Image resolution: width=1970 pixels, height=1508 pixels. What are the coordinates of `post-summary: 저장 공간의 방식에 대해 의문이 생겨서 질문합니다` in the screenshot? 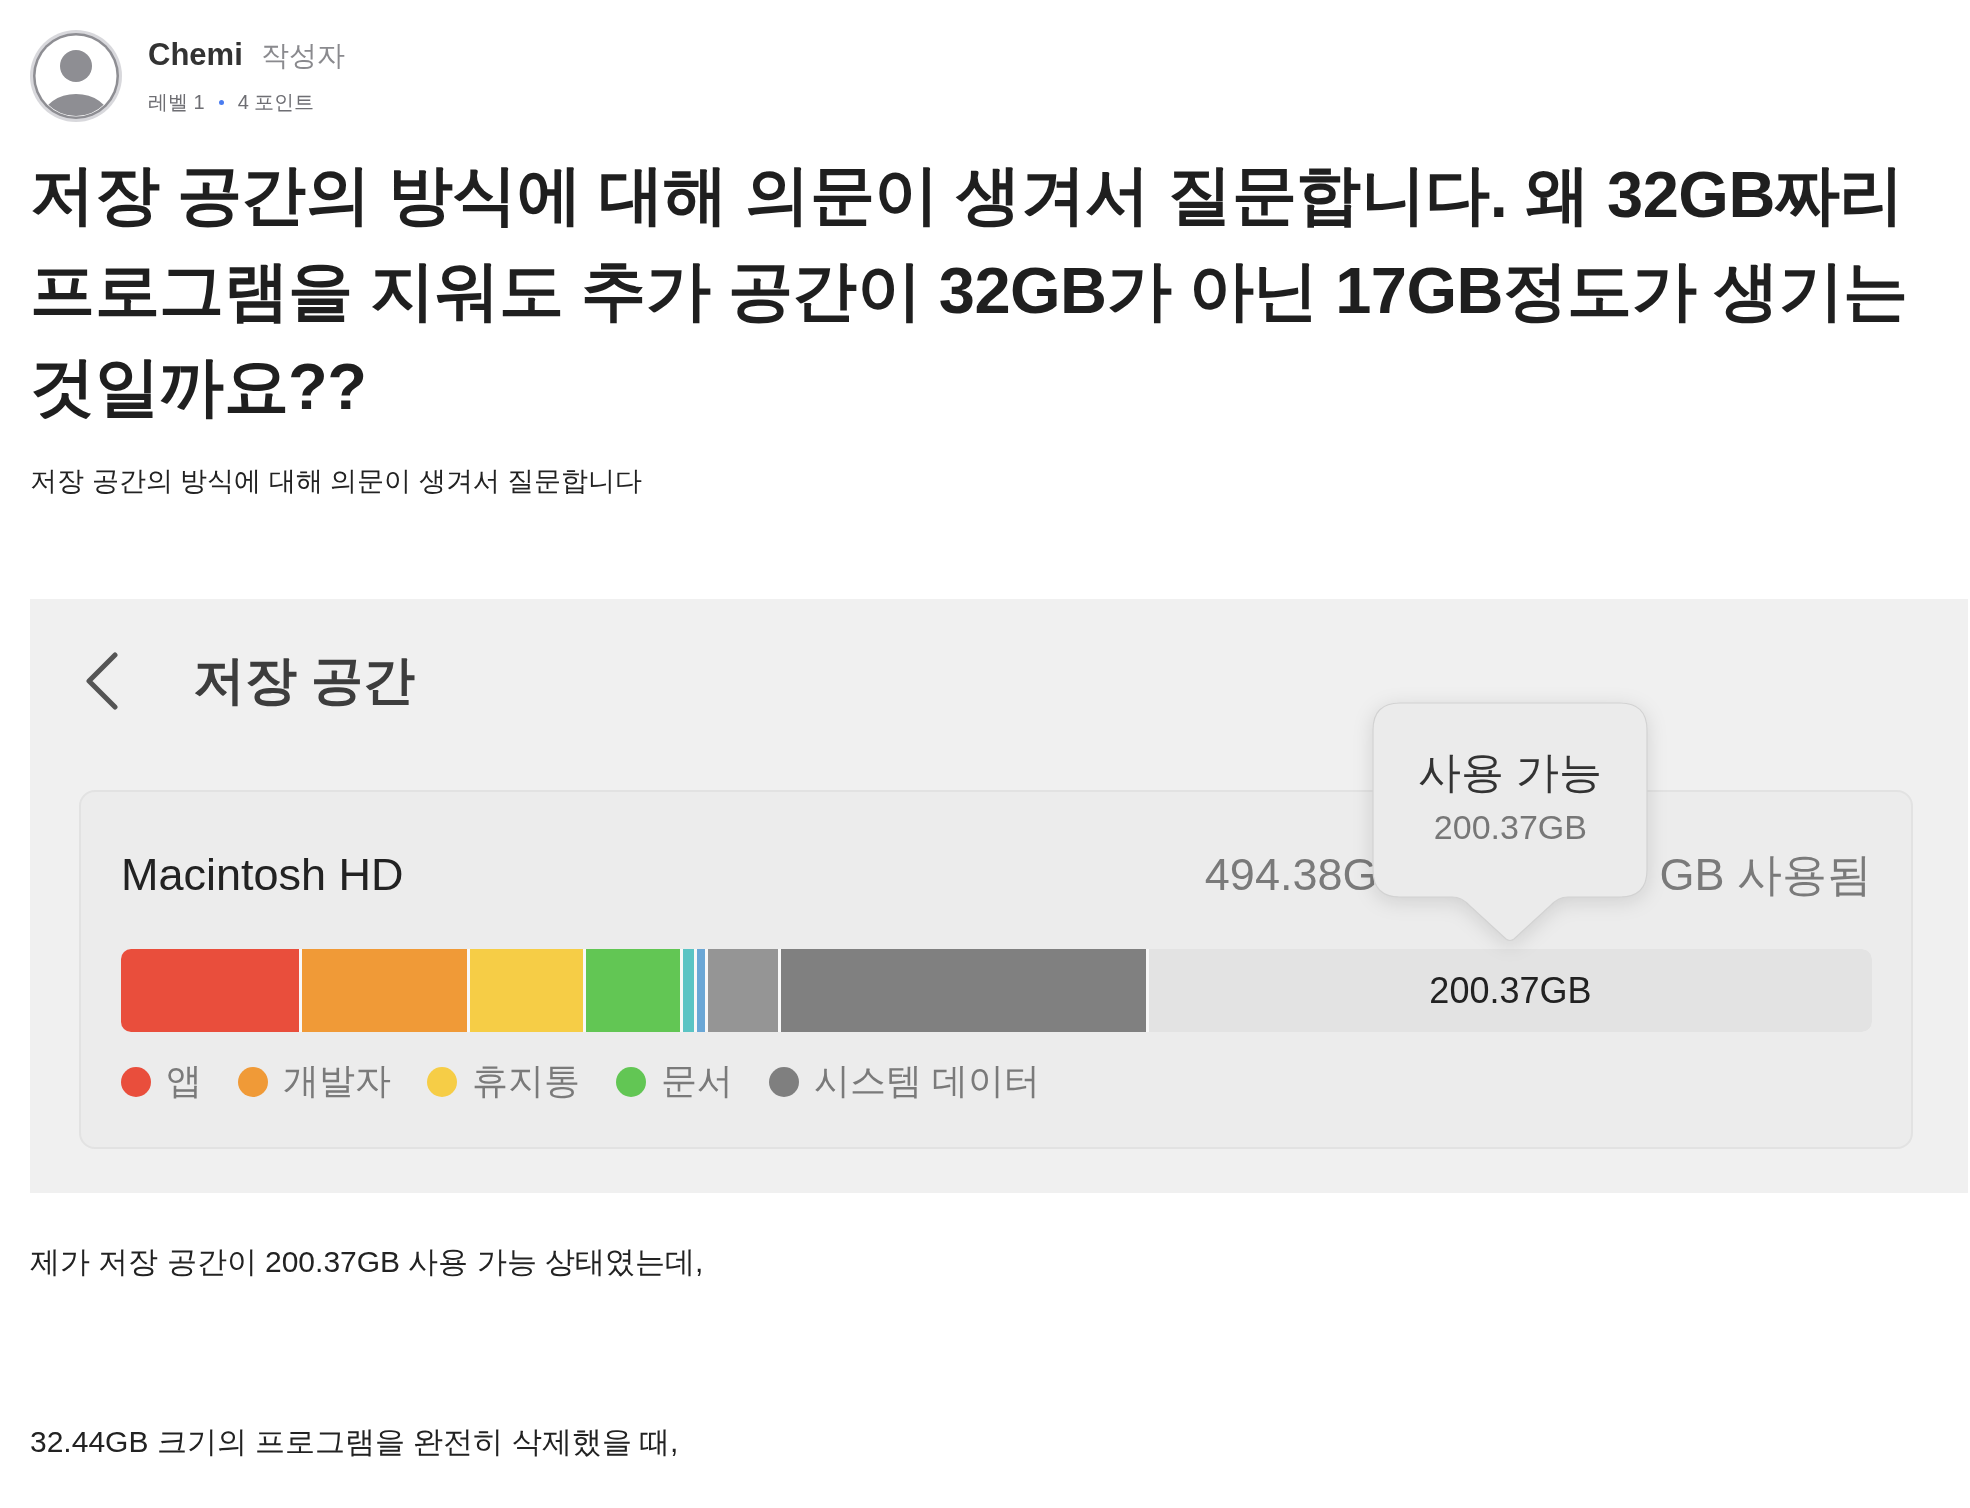 It's located at (336, 481).